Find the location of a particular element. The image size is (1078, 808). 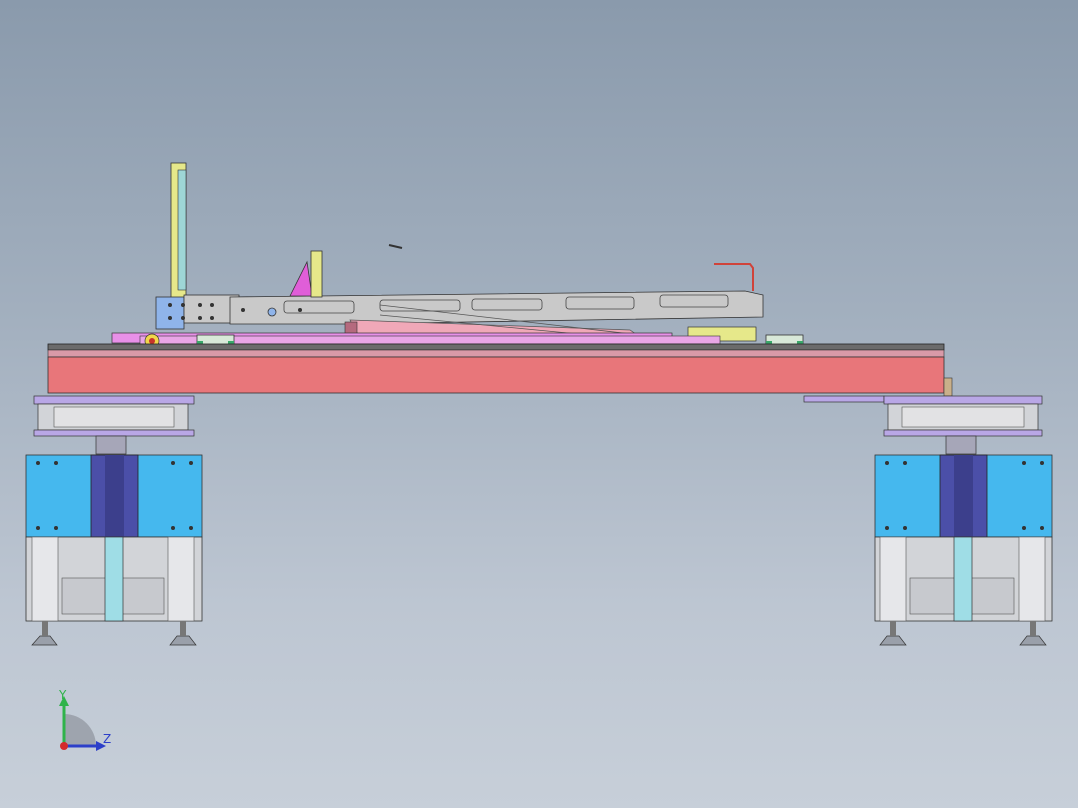

main-beam is located at coordinates (500, 370).